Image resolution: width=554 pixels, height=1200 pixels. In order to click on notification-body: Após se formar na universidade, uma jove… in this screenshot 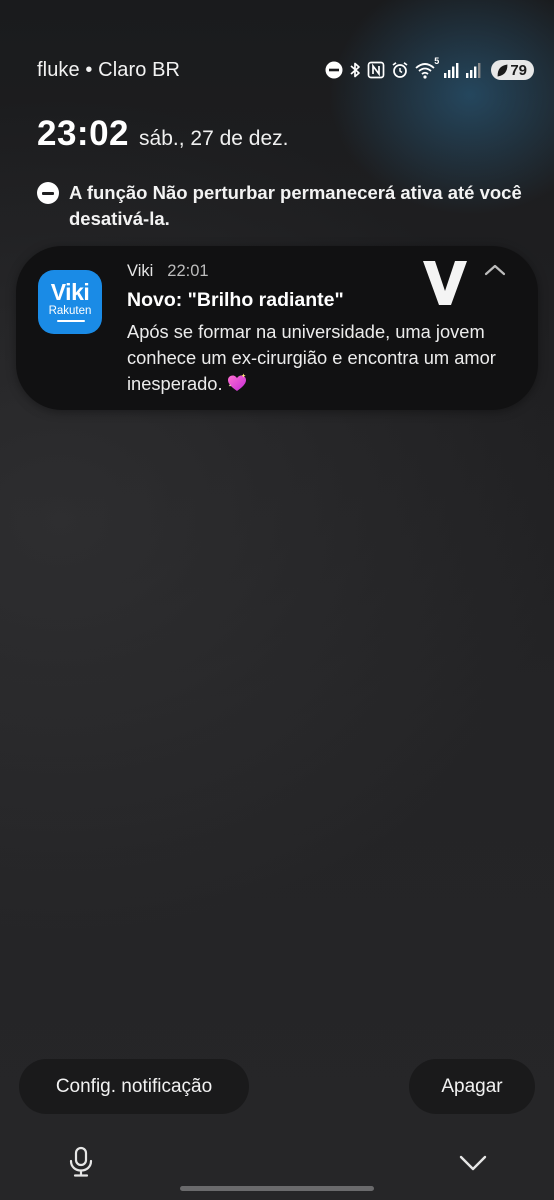, I will do `click(324, 358)`.